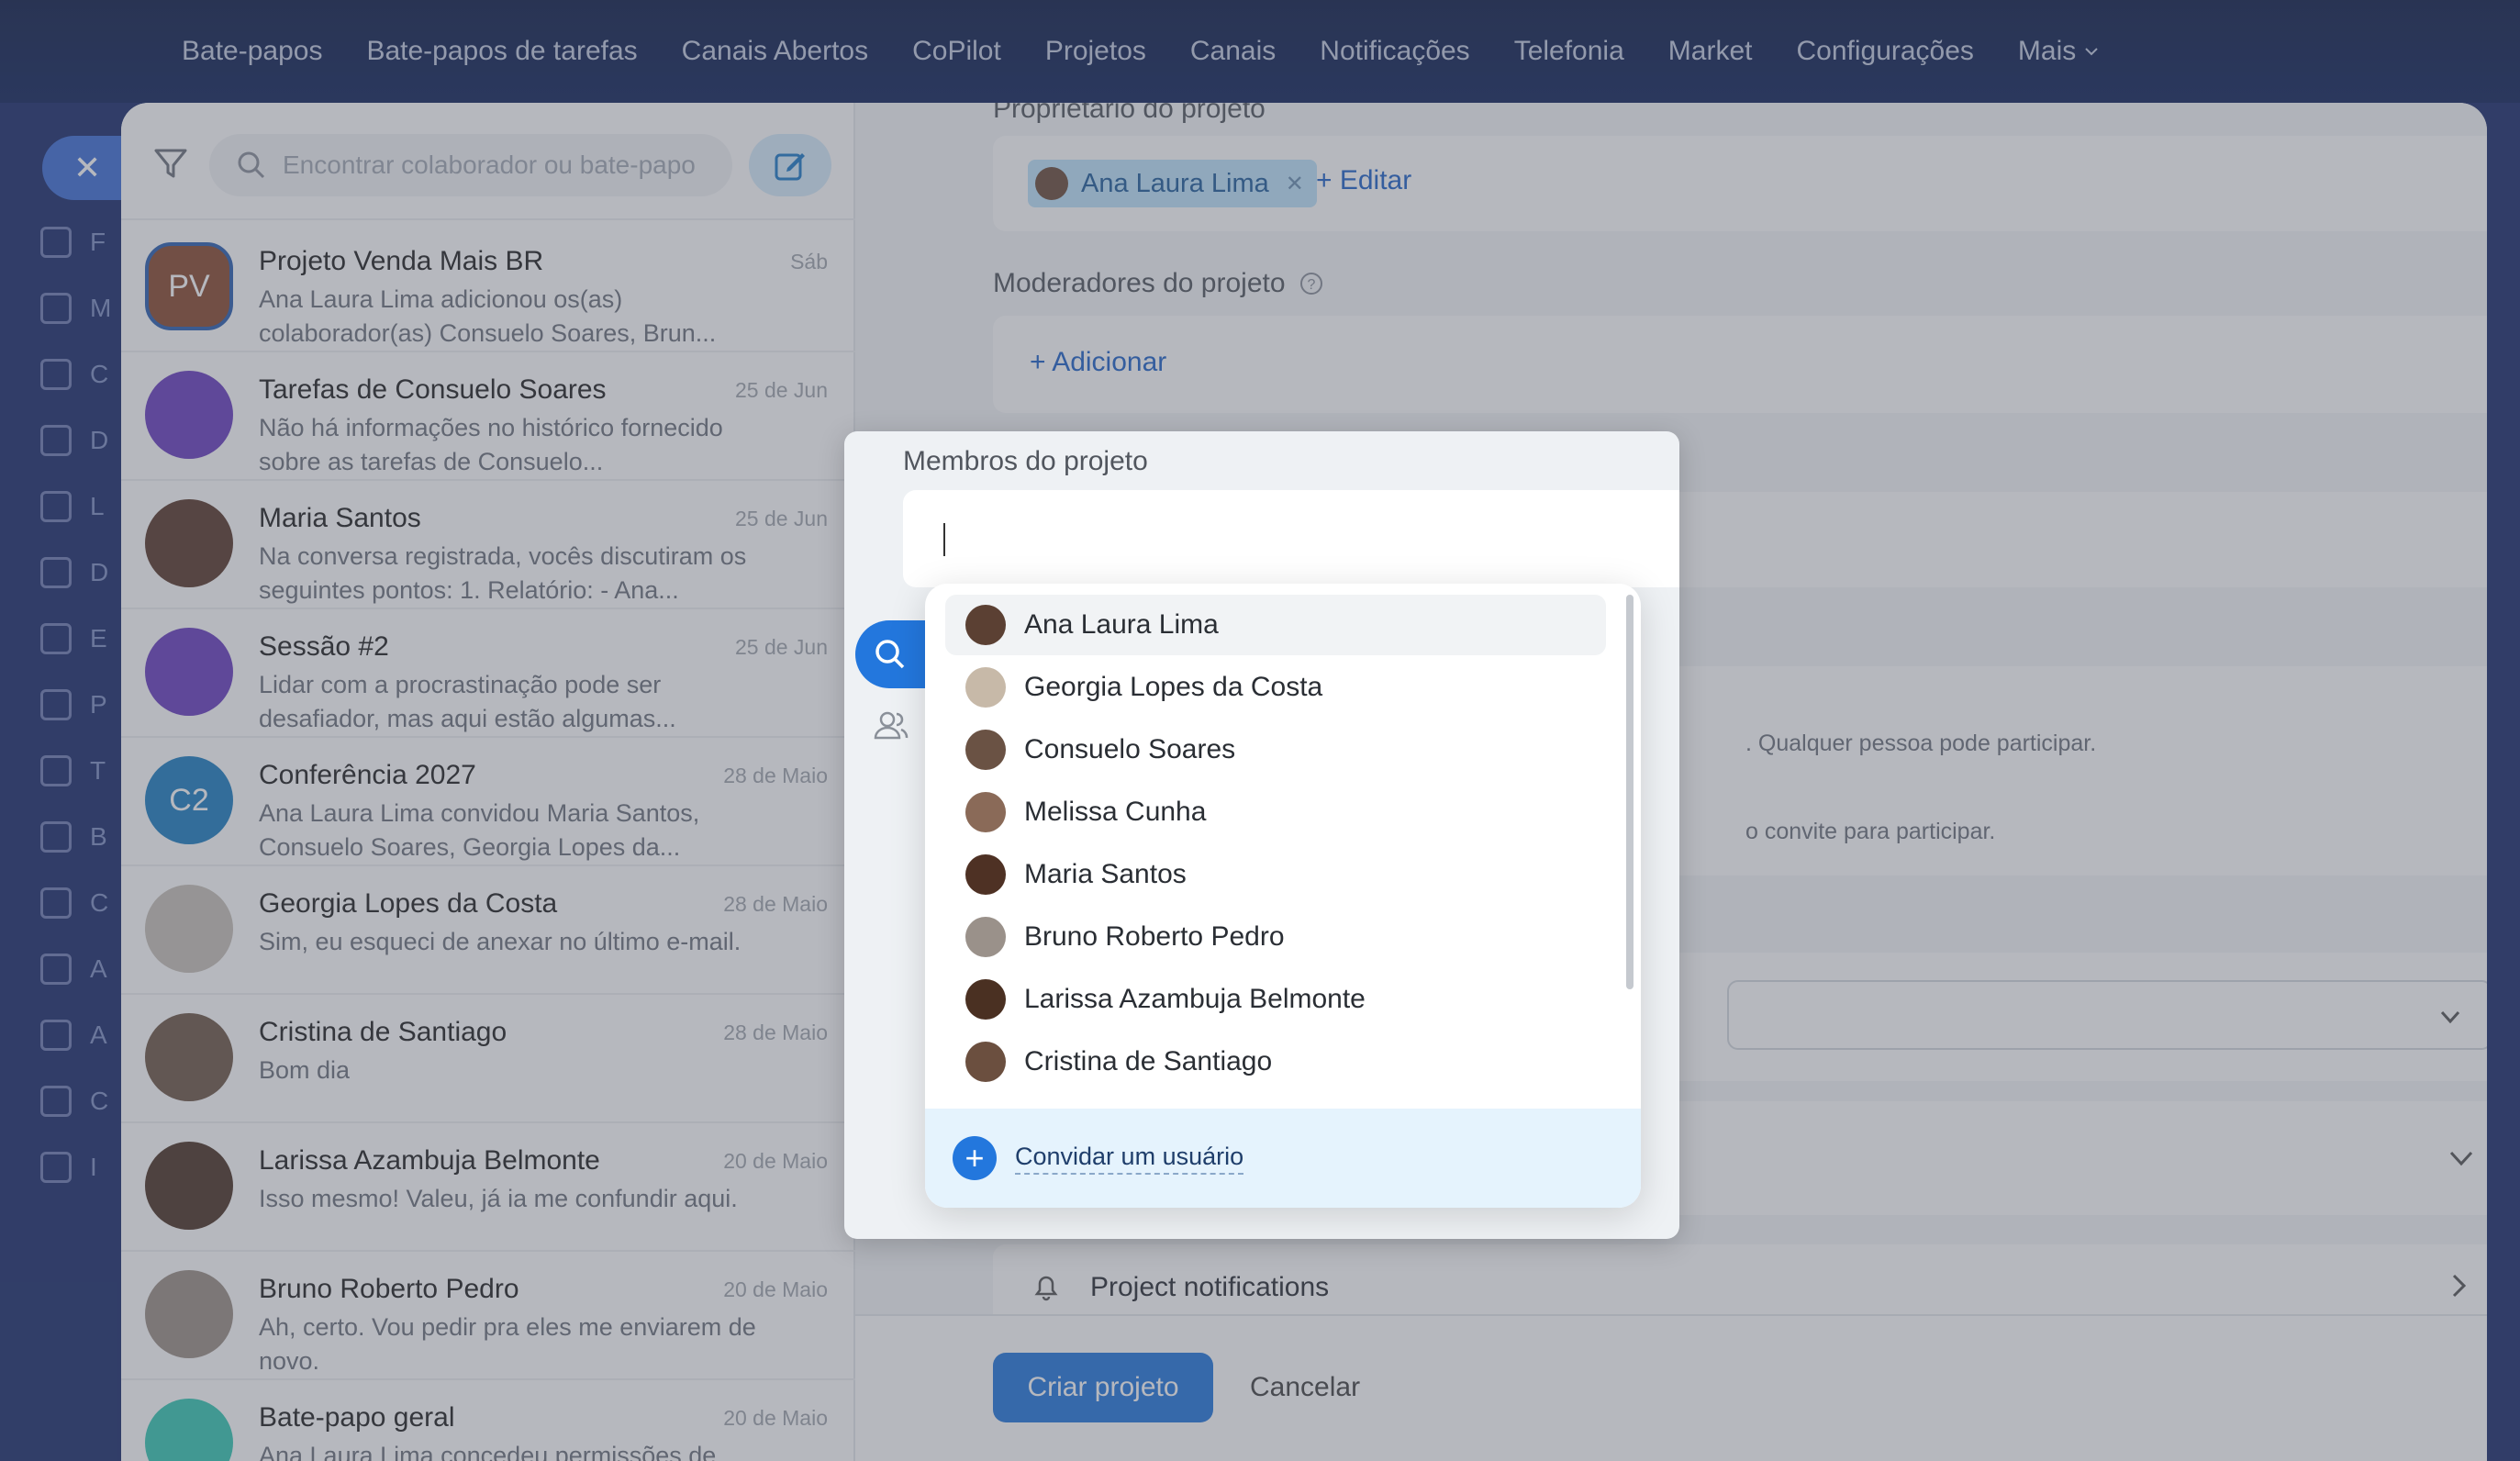  What do you see at coordinates (1115, 812) in the screenshot?
I see `member-option-name: Melissa Cunha` at bounding box center [1115, 812].